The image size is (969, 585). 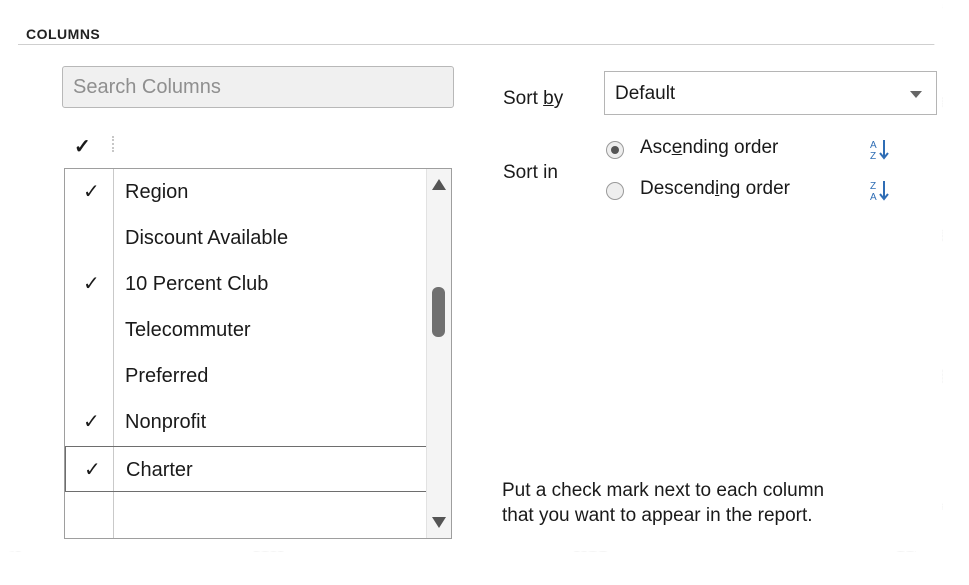 What do you see at coordinates (657, 515) in the screenshot?
I see `help-line-2: that you want to appear in the report.` at bounding box center [657, 515].